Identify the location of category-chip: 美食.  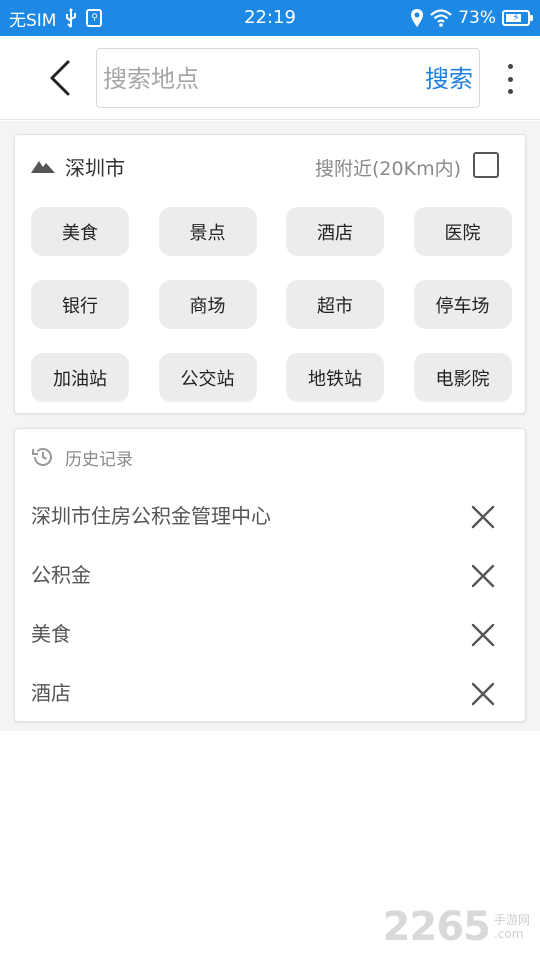
(80, 231).